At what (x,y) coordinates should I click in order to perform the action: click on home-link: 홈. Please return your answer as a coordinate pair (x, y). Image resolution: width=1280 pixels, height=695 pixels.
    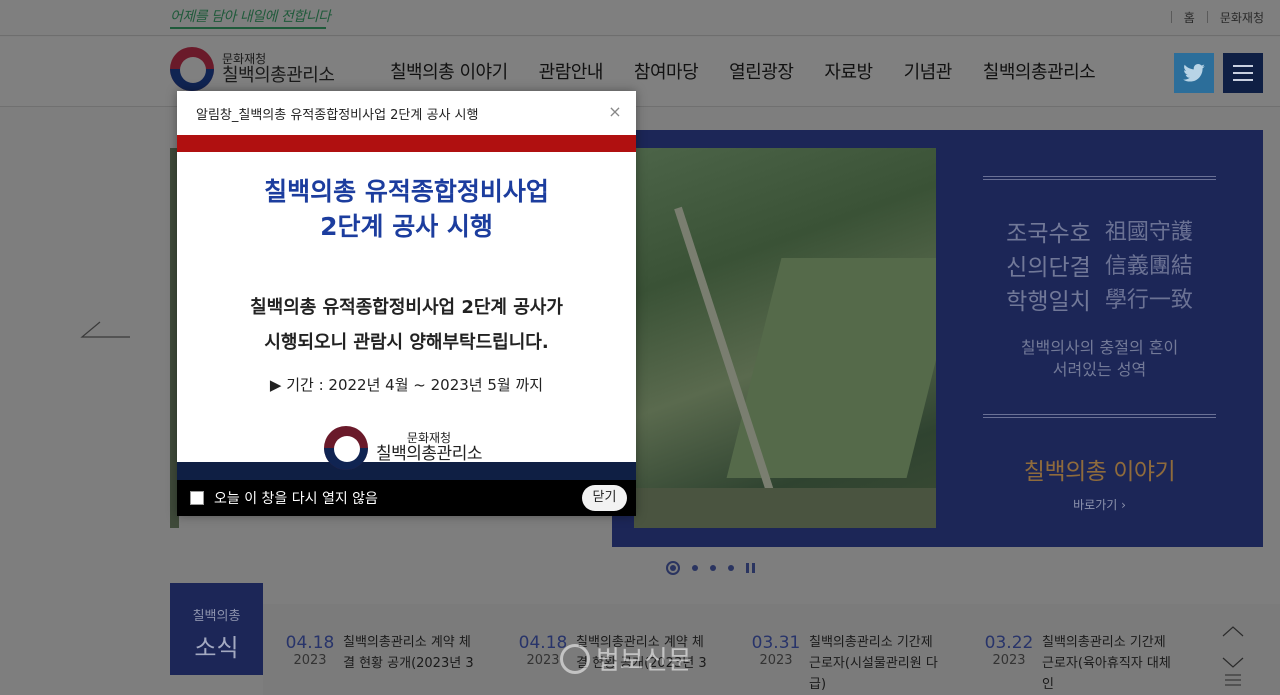
    Looking at the image, I should click on (1189, 17).